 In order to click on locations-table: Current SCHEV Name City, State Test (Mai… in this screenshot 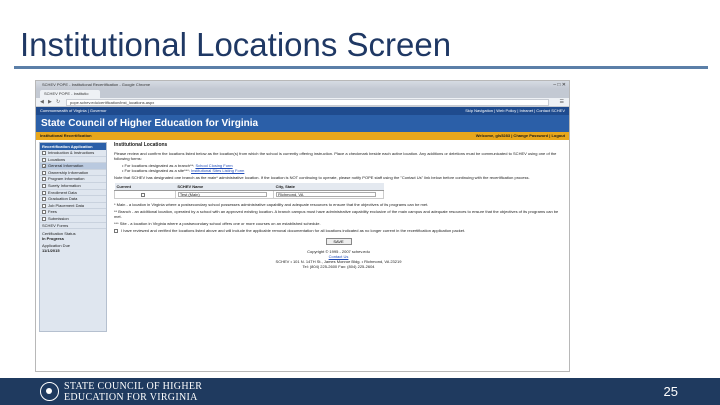, I will do `click(249, 191)`.